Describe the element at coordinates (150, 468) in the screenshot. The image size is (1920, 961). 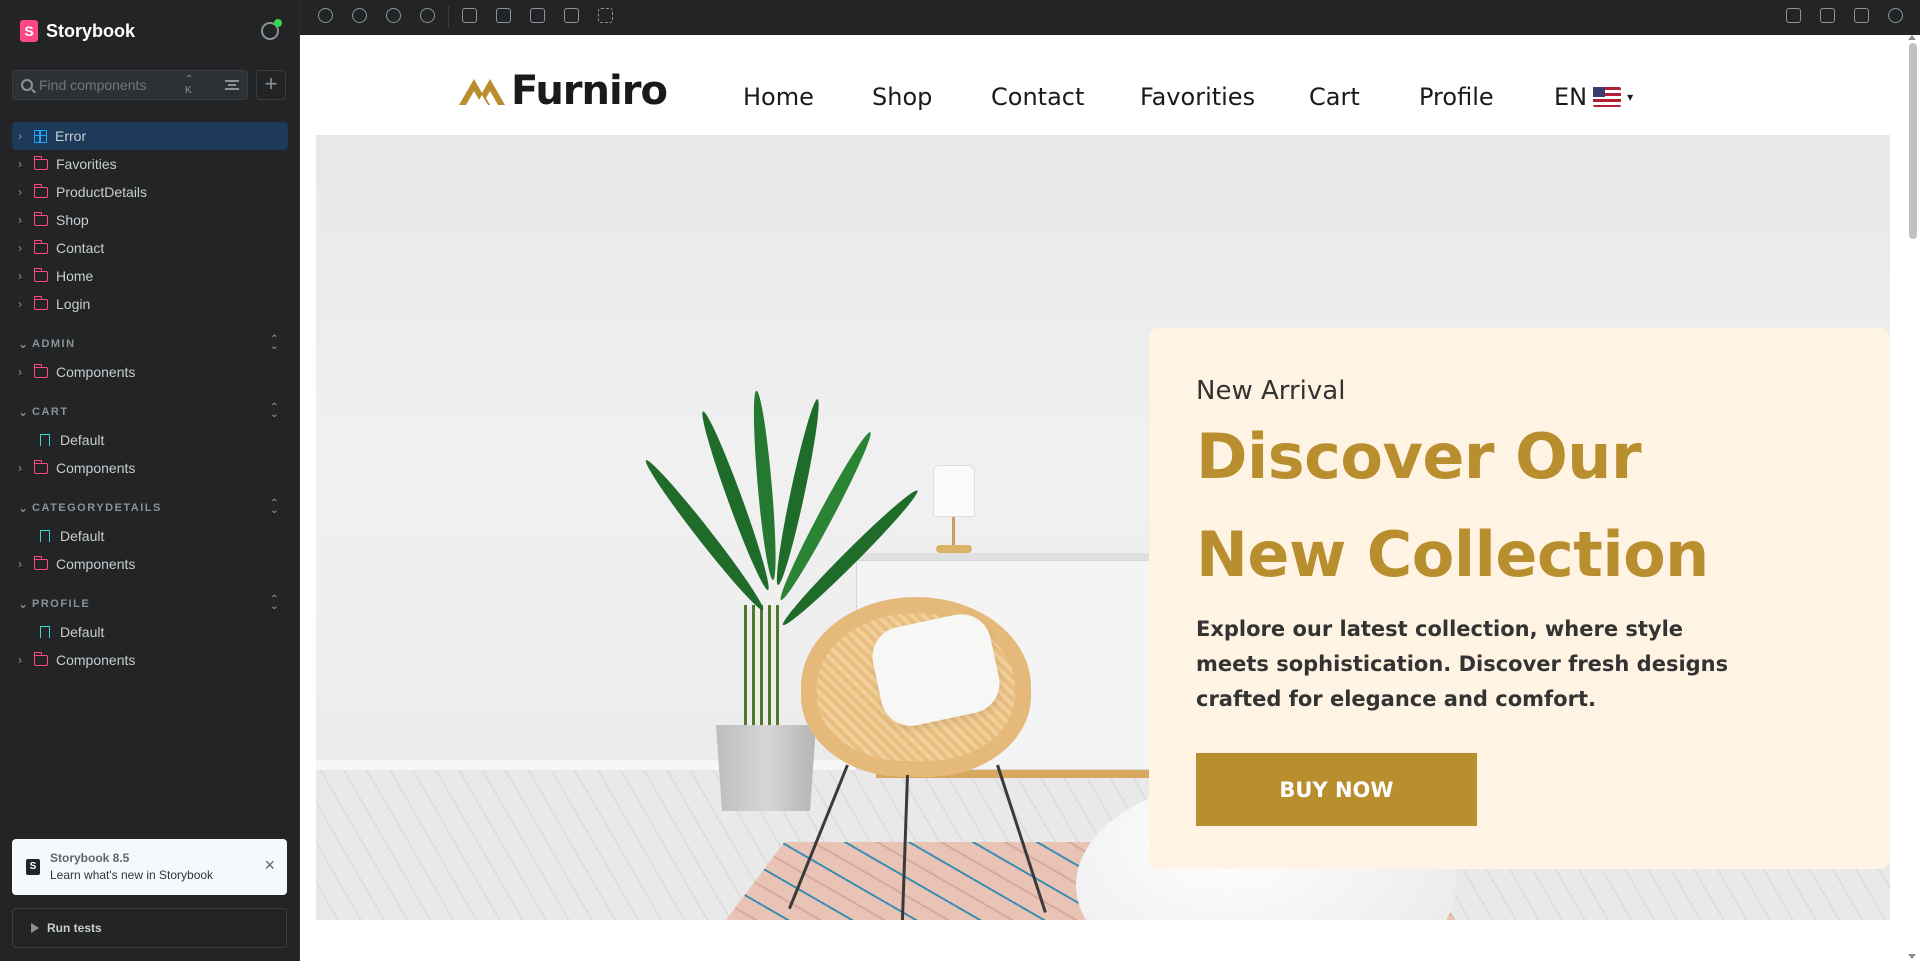
I see `tree-item-cart-components: › Components` at that location.